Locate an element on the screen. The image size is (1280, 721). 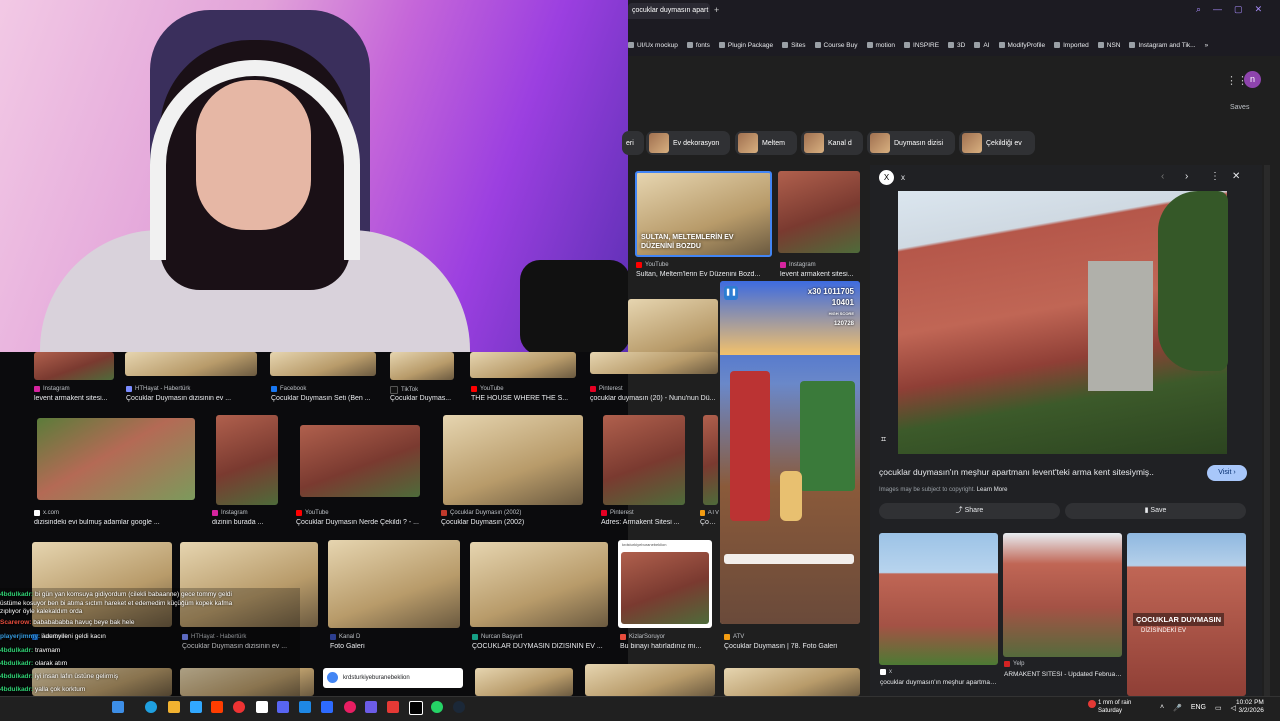
result-image: krdsturkiyeburanebeklion is located at coordinates (665, 584).